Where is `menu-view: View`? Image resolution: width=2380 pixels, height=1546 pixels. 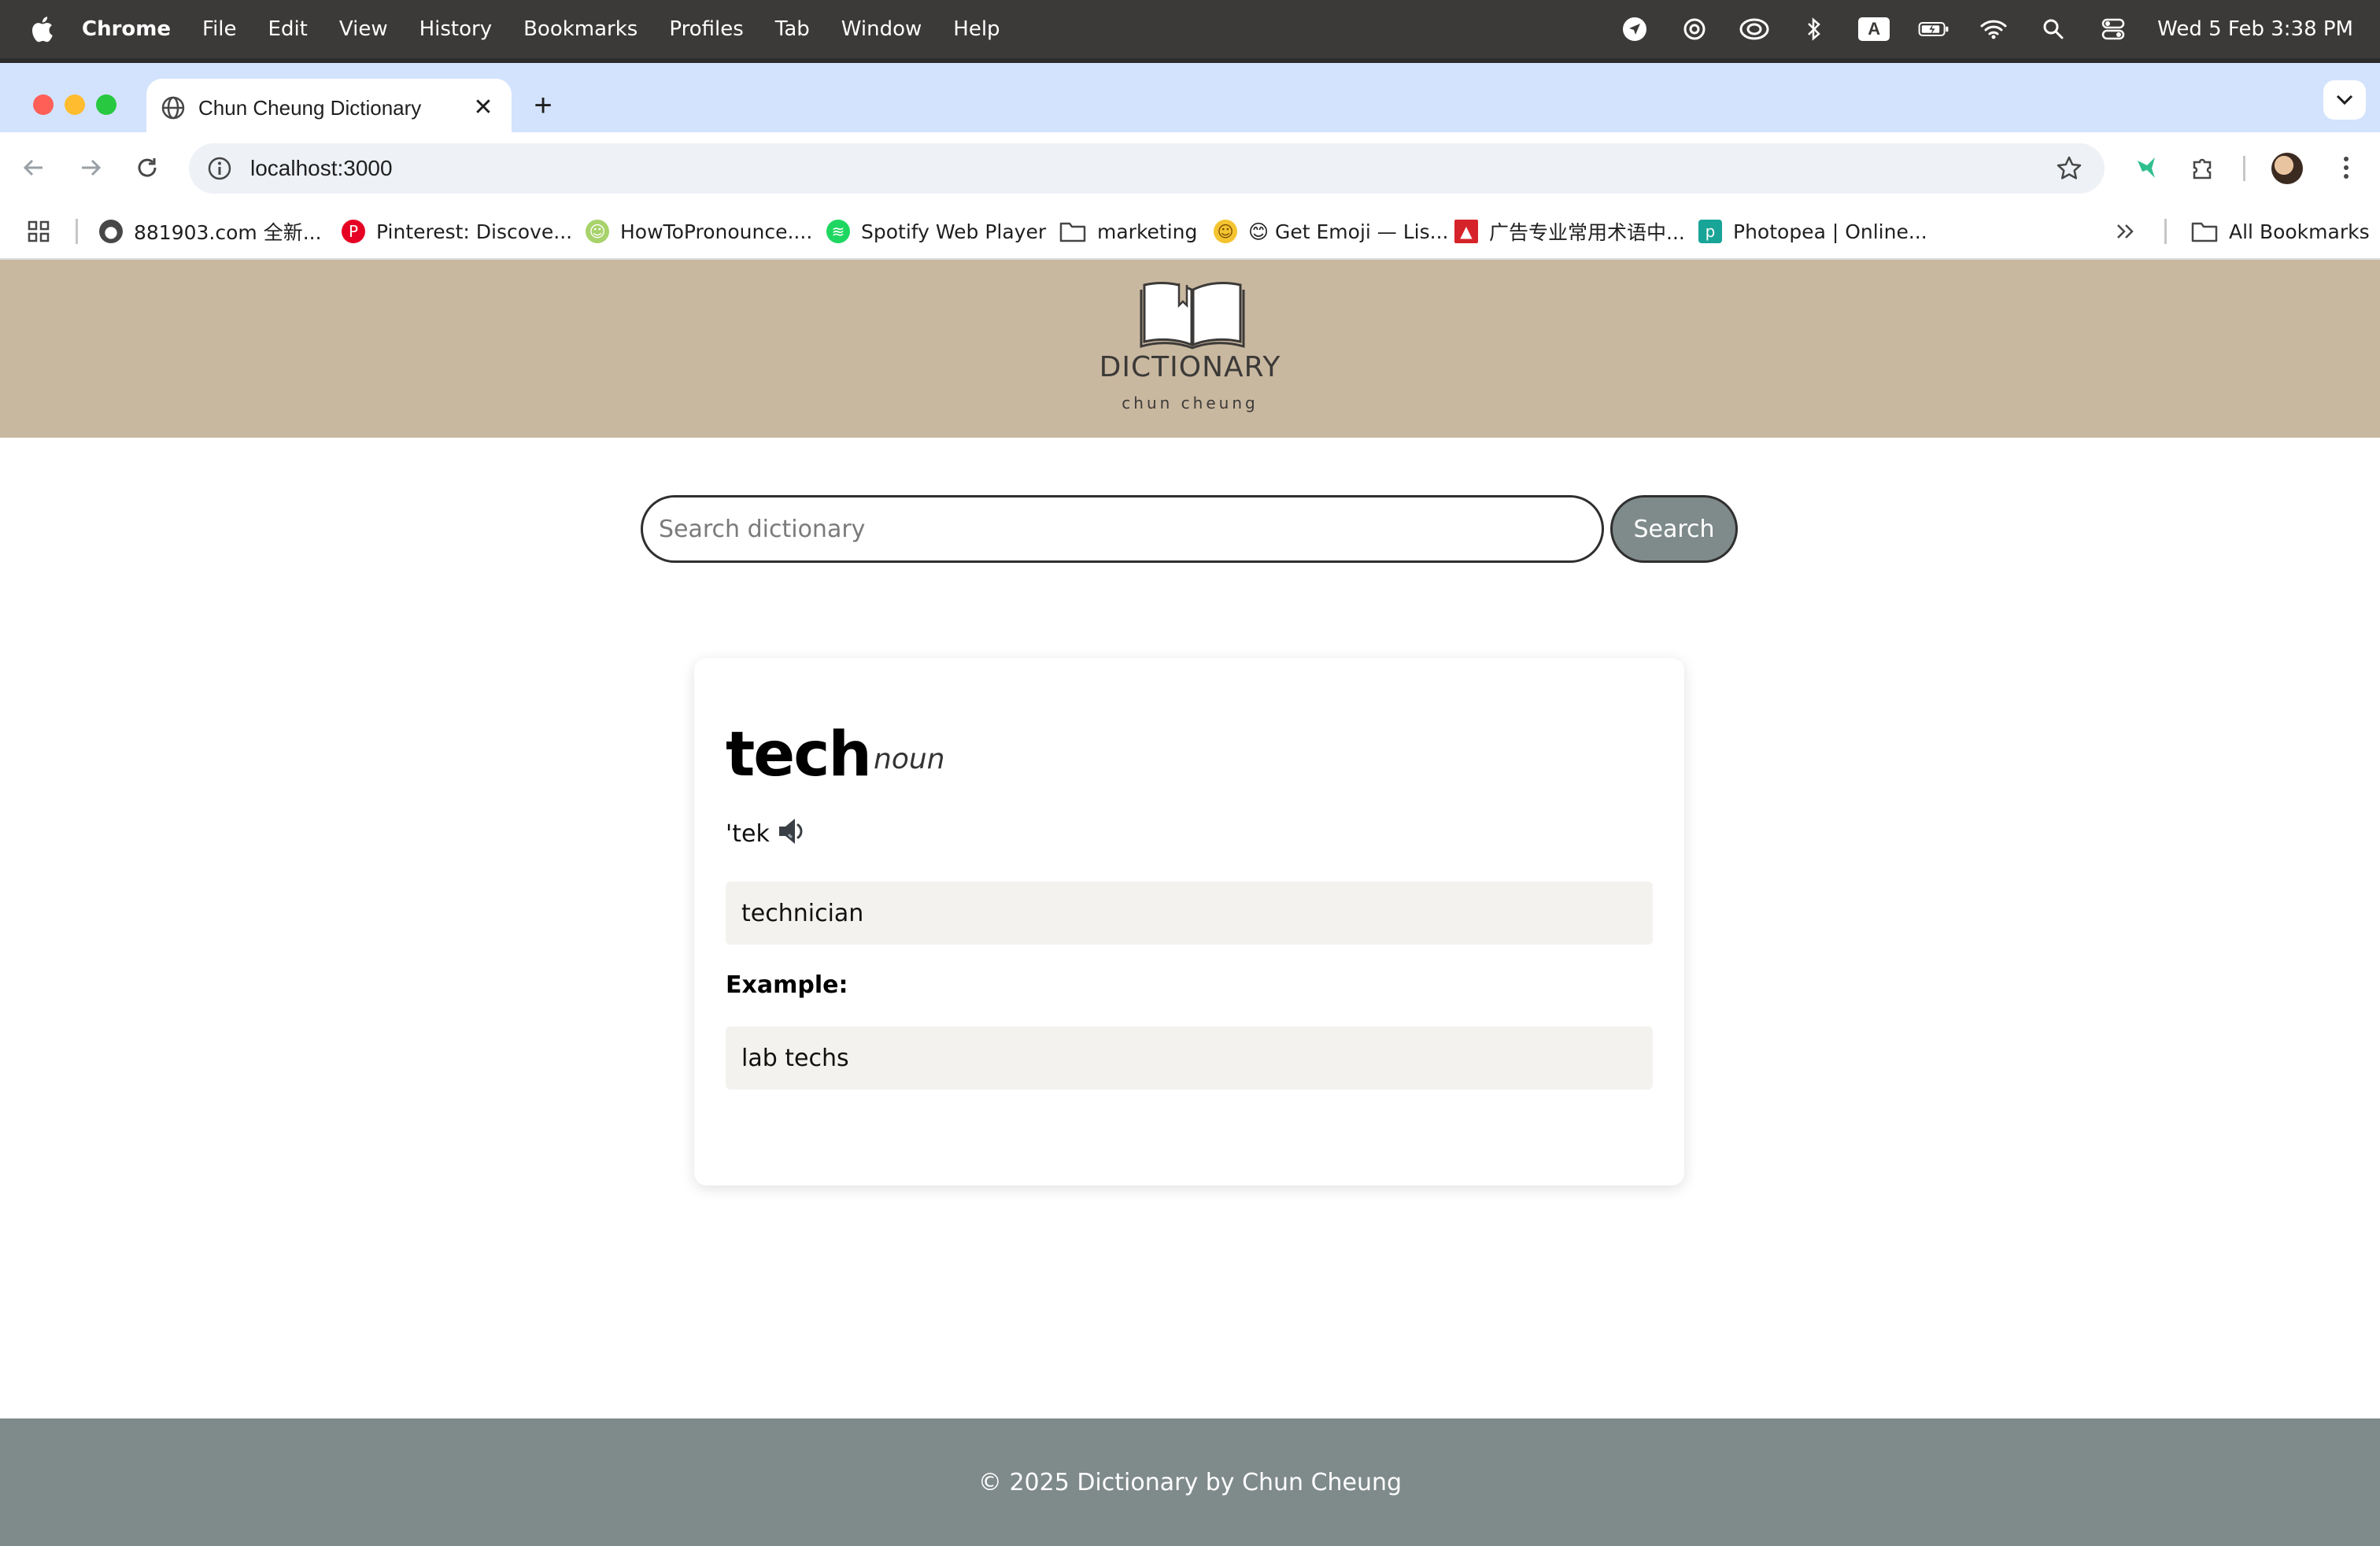
menu-view: View is located at coordinates (363, 29).